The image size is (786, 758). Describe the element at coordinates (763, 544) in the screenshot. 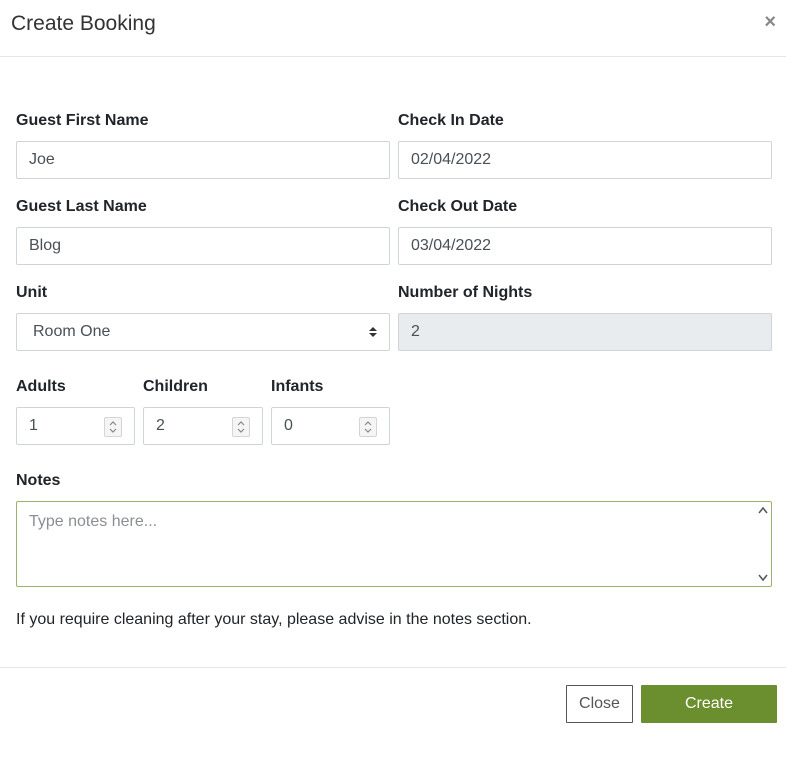

I see `textarea-scrollbar` at that location.